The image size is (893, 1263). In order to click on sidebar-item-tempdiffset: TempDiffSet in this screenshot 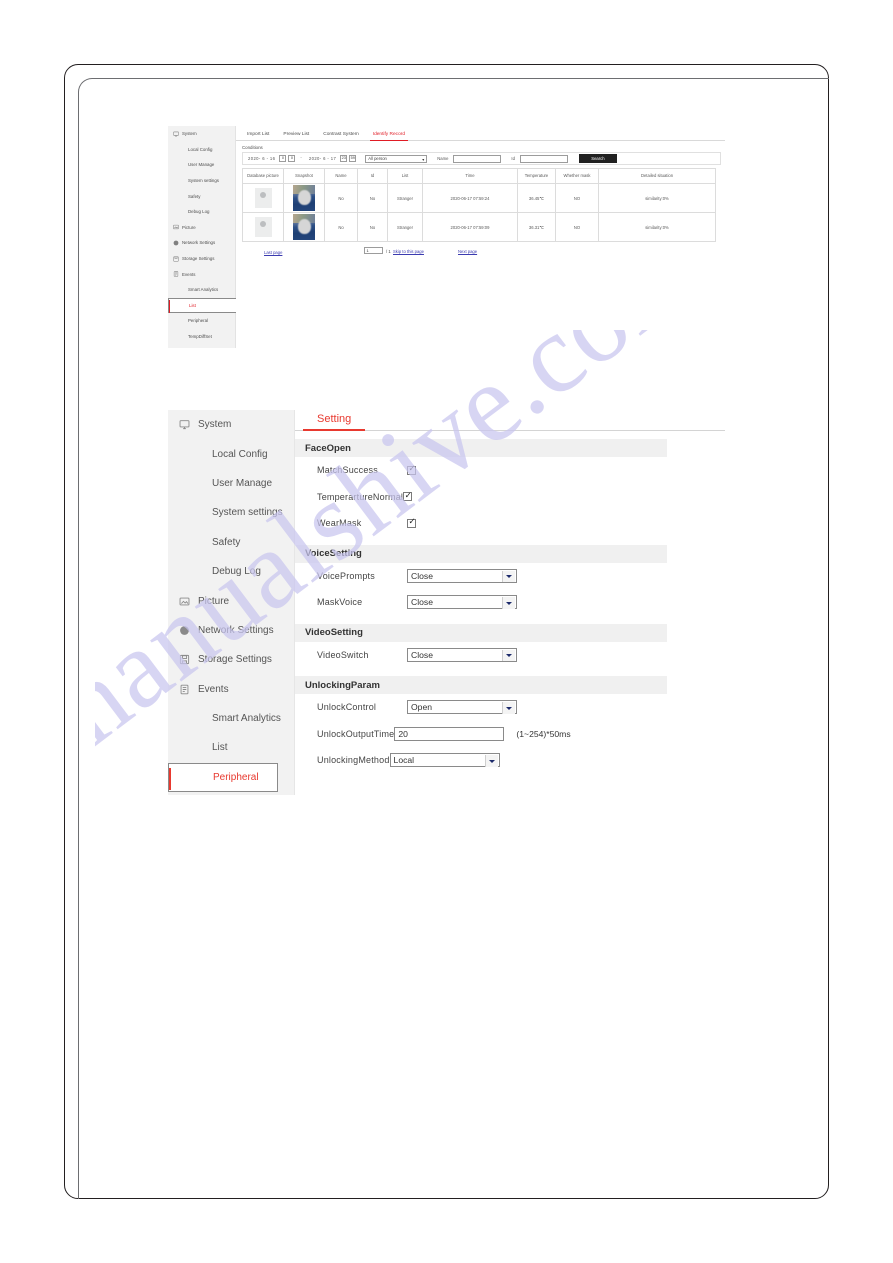, I will do `click(201, 337)`.